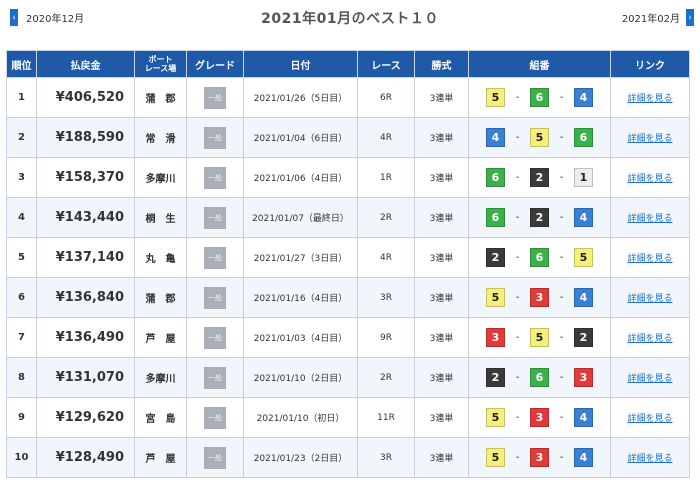  I want to click on date-cell: 2021/01/10（2日目）, so click(300, 377).